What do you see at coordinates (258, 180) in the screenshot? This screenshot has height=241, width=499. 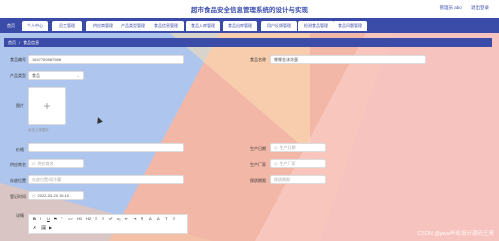 I see `shelf-label: 保质期限` at bounding box center [258, 180].